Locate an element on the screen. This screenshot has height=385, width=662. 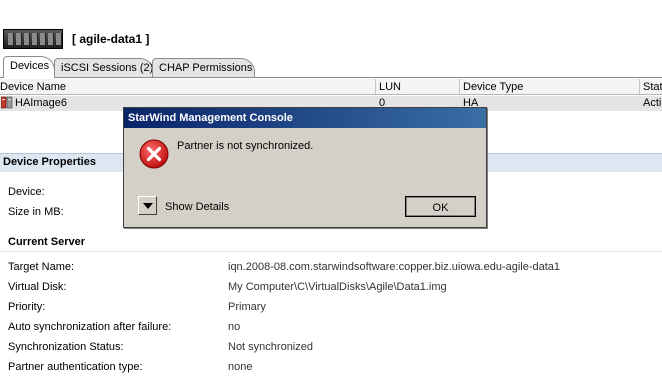
section-divider is located at coordinates (331, 251).